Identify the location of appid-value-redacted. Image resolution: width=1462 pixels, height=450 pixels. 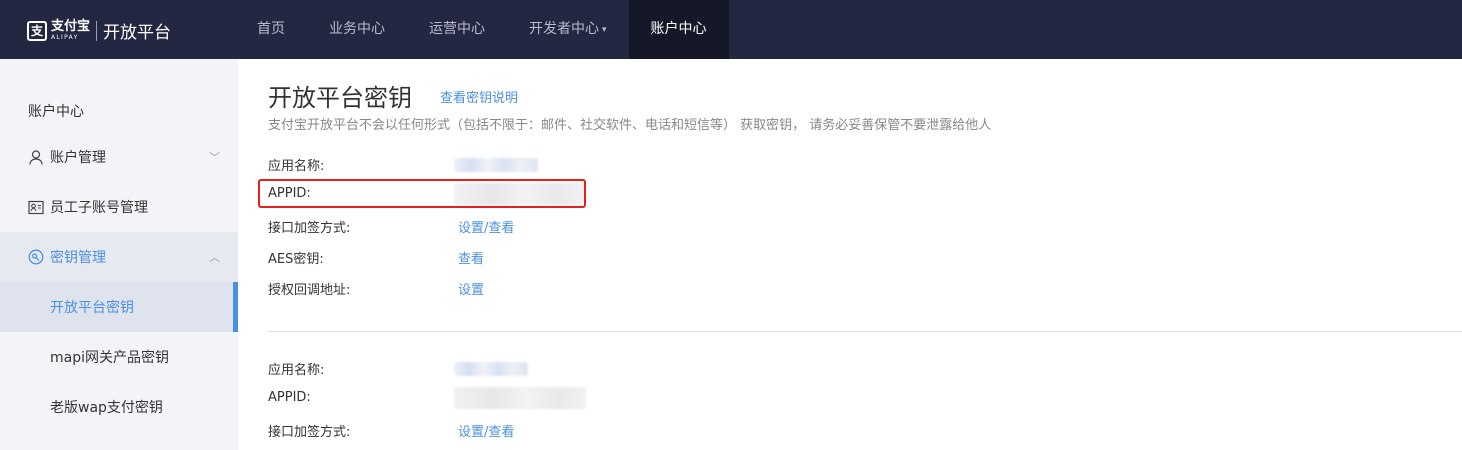
(520, 398).